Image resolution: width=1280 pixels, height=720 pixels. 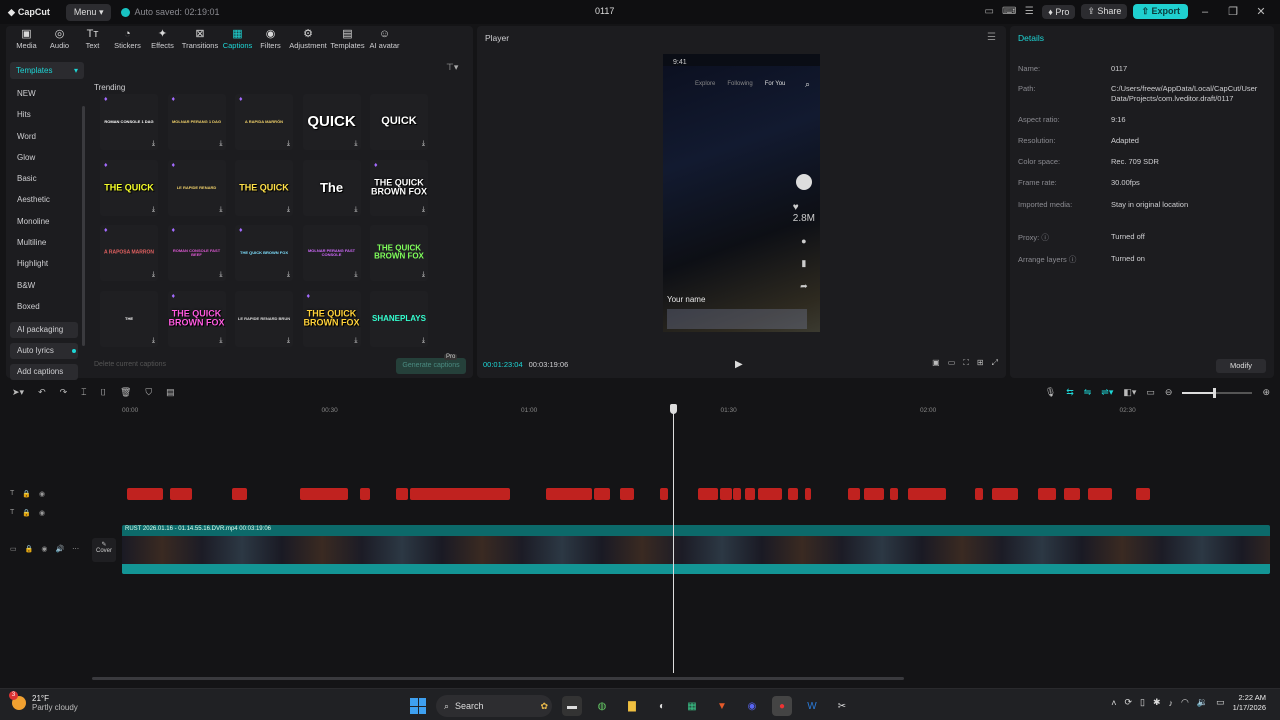 What do you see at coordinates (498, 678) in the screenshot?
I see `timeline-scrollbar` at bounding box center [498, 678].